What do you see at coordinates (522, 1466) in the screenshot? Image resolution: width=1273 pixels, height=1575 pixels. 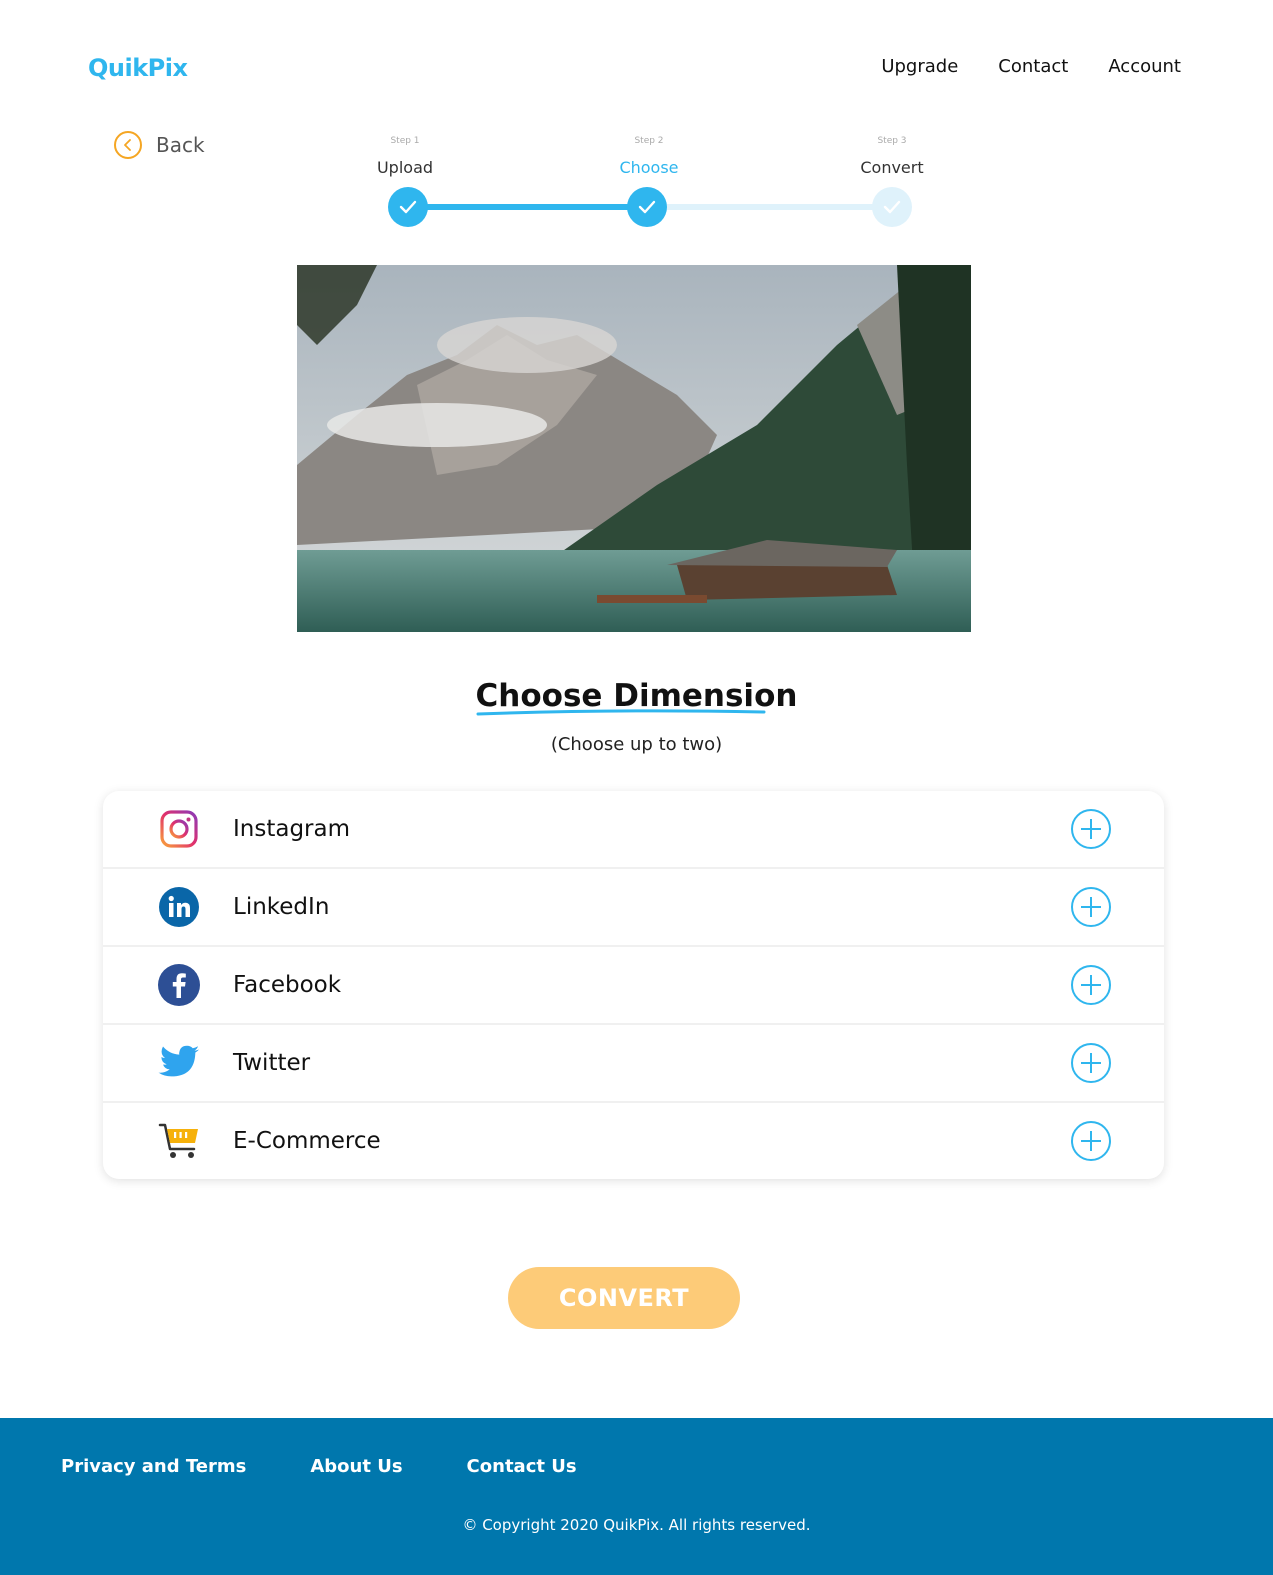 I see `footer-contact-link: Contact Us` at bounding box center [522, 1466].